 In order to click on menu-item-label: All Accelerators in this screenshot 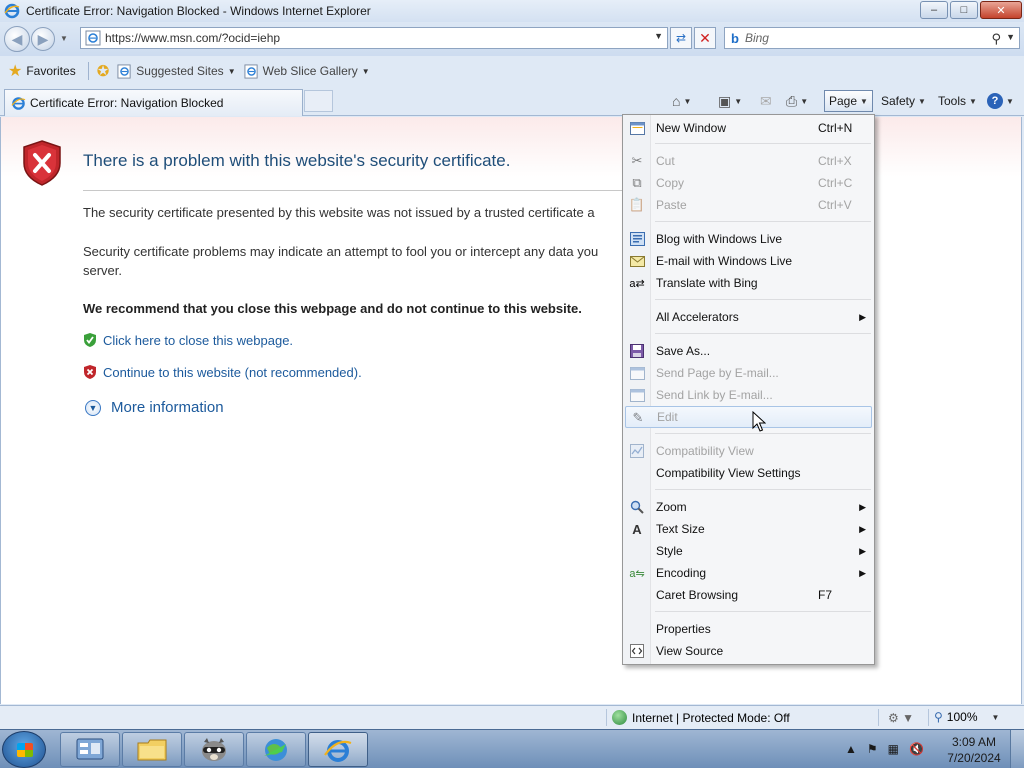, I will do `click(697, 317)`.